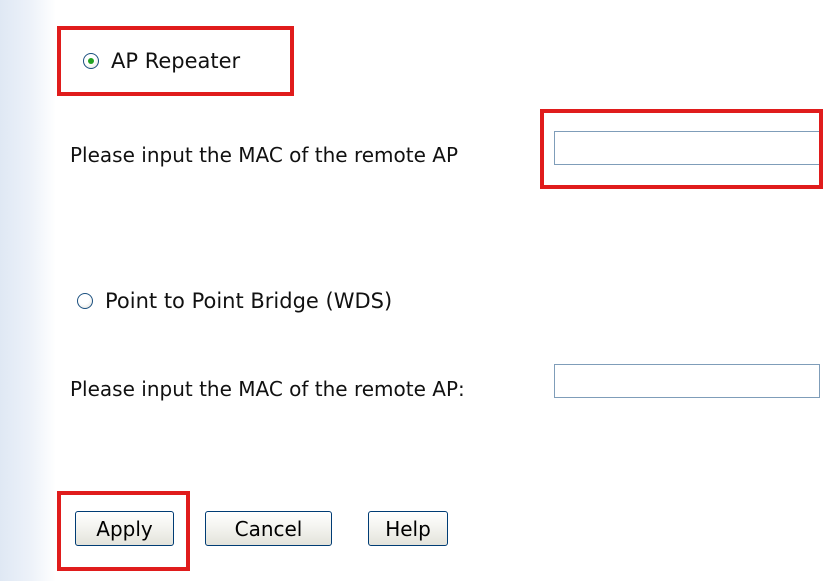 This screenshot has height=581, width=823. Describe the element at coordinates (91, 61) in the screenshot. I see `ap-repeater-radio` at that location.